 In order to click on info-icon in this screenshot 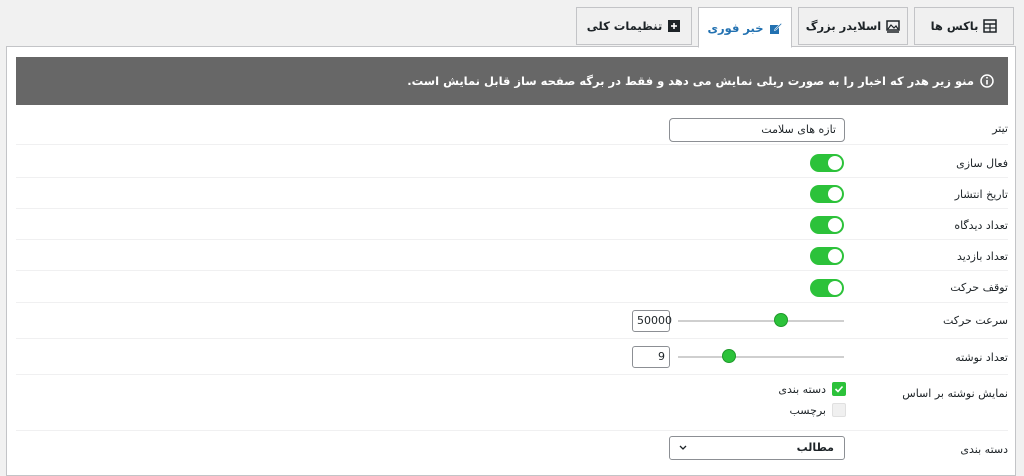, I will do `click(987, 81)`.